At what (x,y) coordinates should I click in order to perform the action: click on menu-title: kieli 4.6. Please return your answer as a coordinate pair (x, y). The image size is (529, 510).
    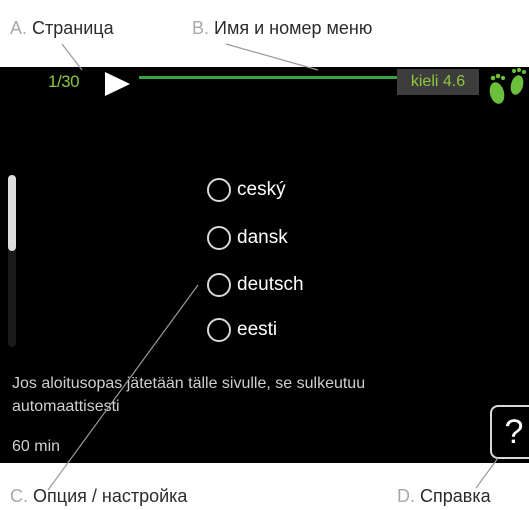
    Looking at the image, I should click on (438, 82).